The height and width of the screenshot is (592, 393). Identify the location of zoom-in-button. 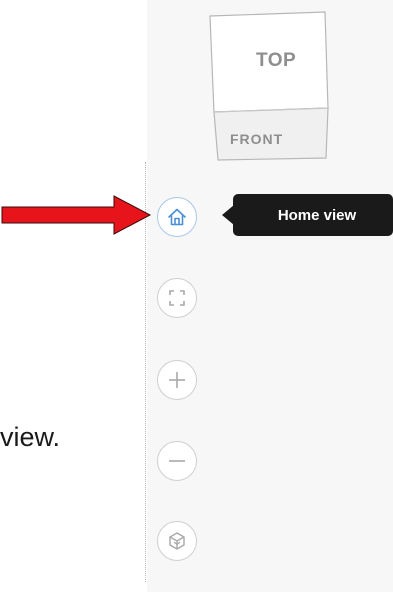
(177, 380).